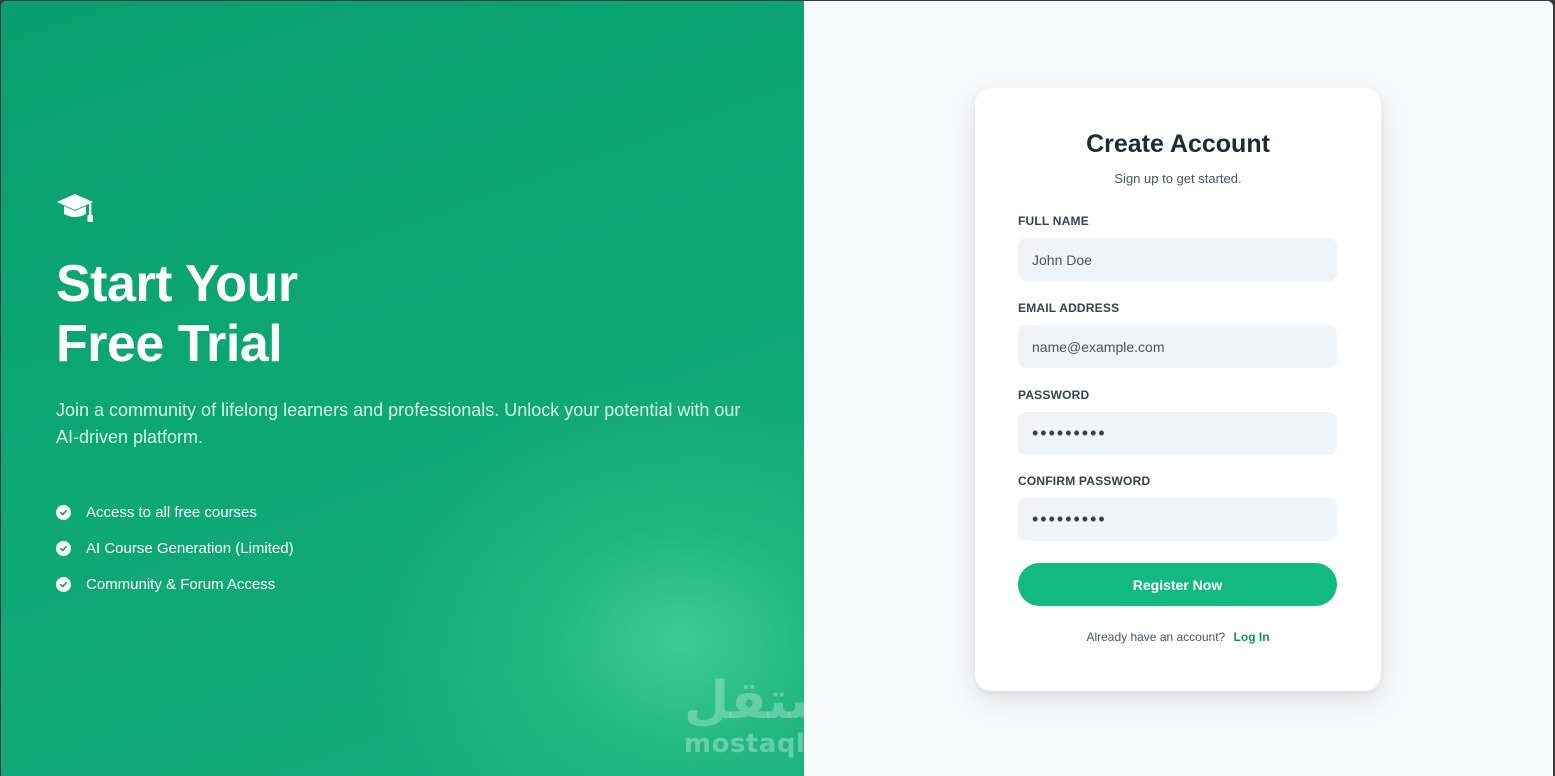  What do you see at coordinates (190, 548) in the screenshot?
I see `feature-label: AI Course Generation (Limited)` at bounding box center [190, 548].